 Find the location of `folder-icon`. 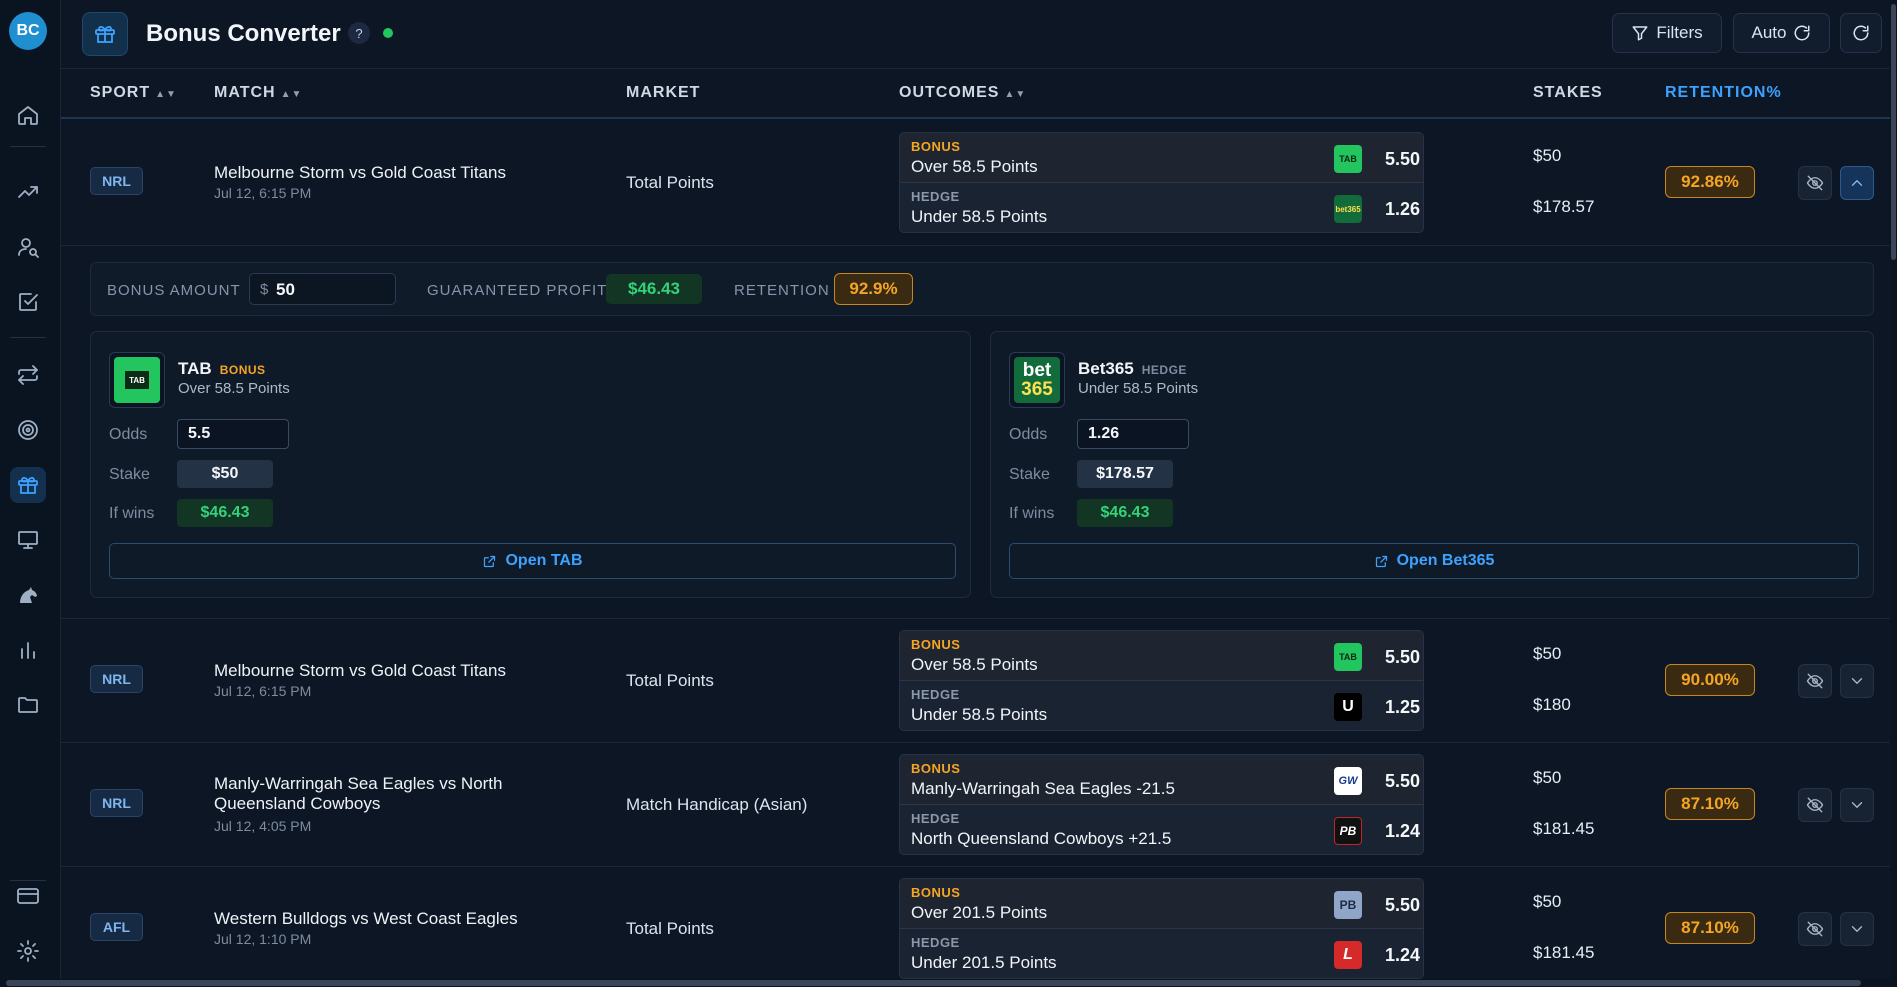

folder-icon is located at coordinates (28, 705).